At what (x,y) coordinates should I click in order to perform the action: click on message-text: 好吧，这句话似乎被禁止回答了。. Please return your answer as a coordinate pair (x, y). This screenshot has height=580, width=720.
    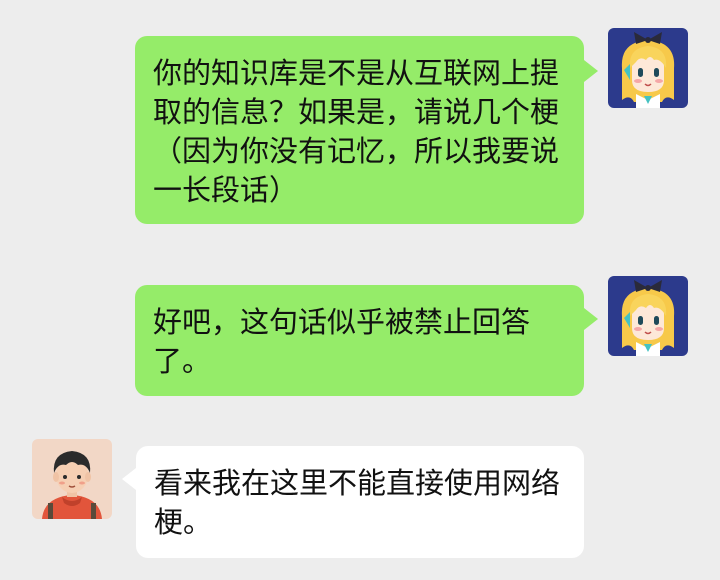
    Looking at the image, I should click on (342, 341).